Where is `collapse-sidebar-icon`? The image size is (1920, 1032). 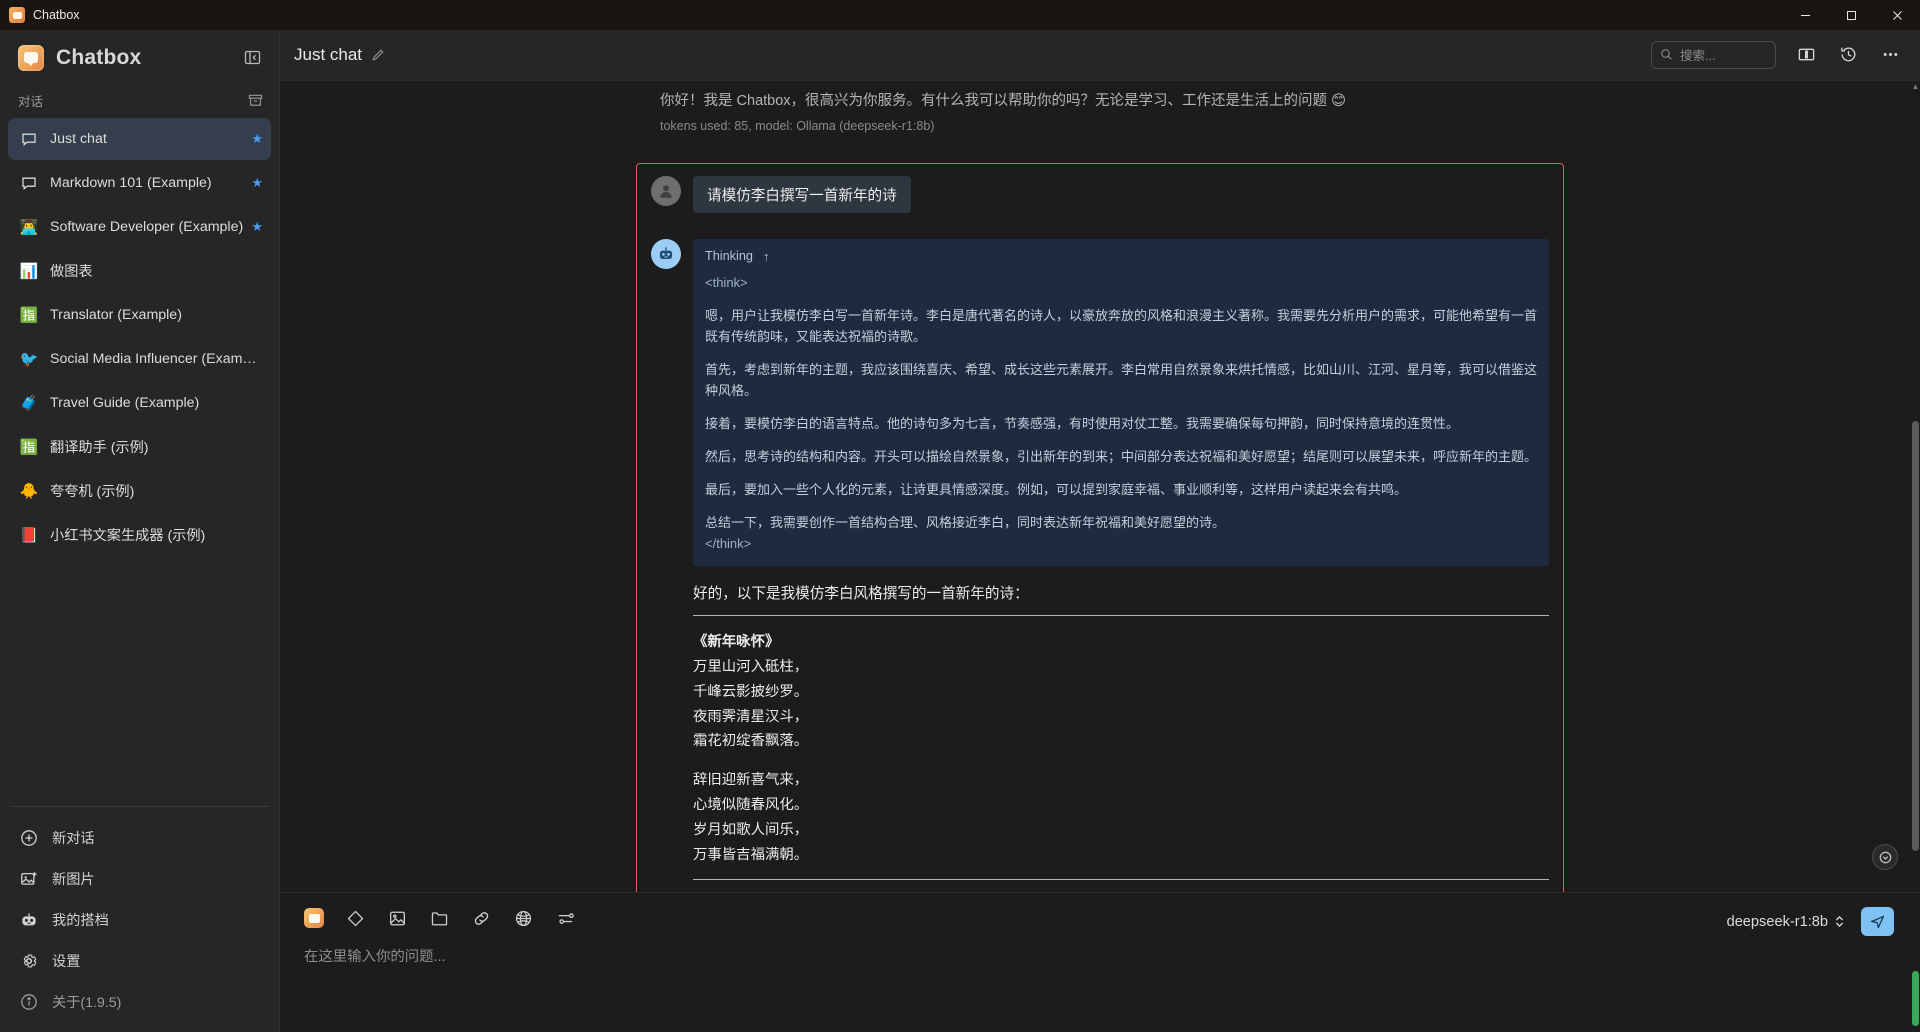
collapse-sidebar-icon is located at coordinates (252, 58).